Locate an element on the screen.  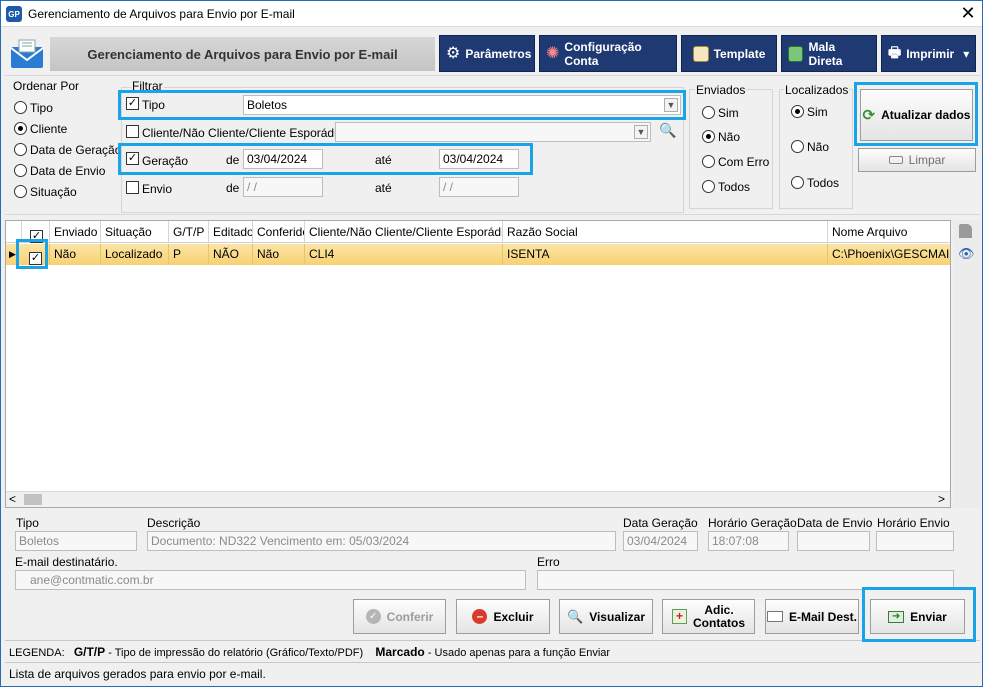
ordenar-title: Ordenar Por is located at coordinates (46, 86).